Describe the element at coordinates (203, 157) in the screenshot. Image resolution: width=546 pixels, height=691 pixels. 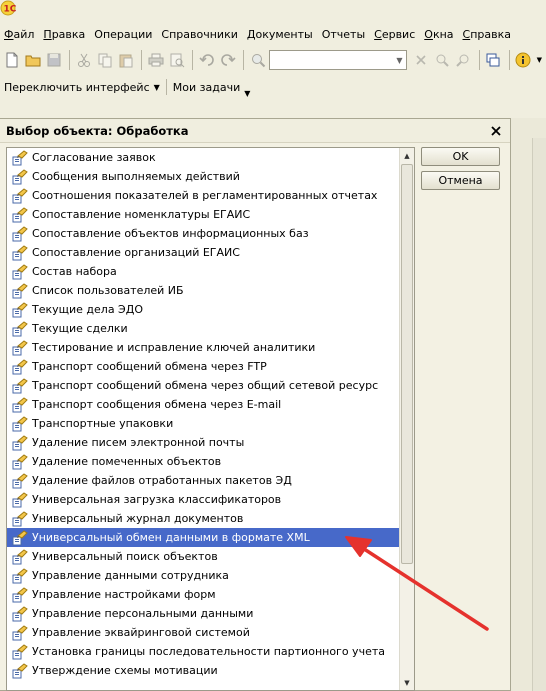
I see `list-item: Согласование заявок` at that location.